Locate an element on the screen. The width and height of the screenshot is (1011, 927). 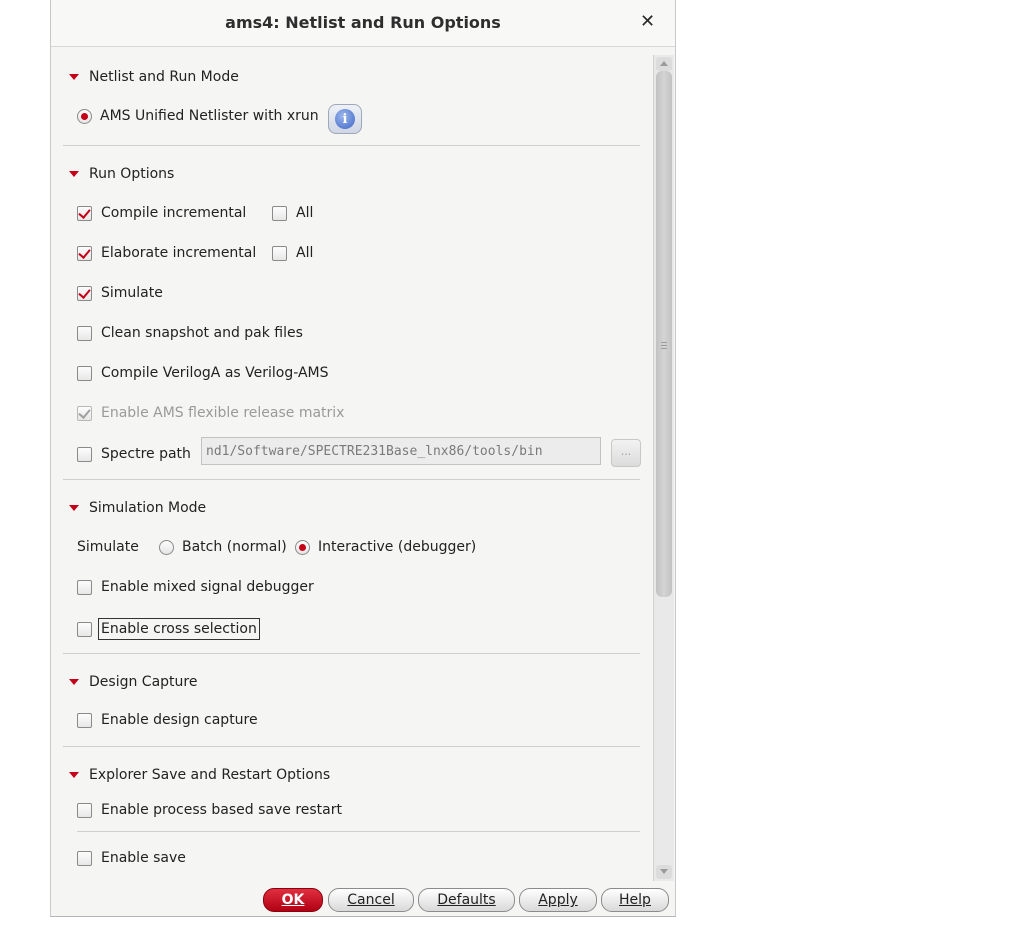
checkbox-label: Elaborate incremental is located at coordinates (179, 253).